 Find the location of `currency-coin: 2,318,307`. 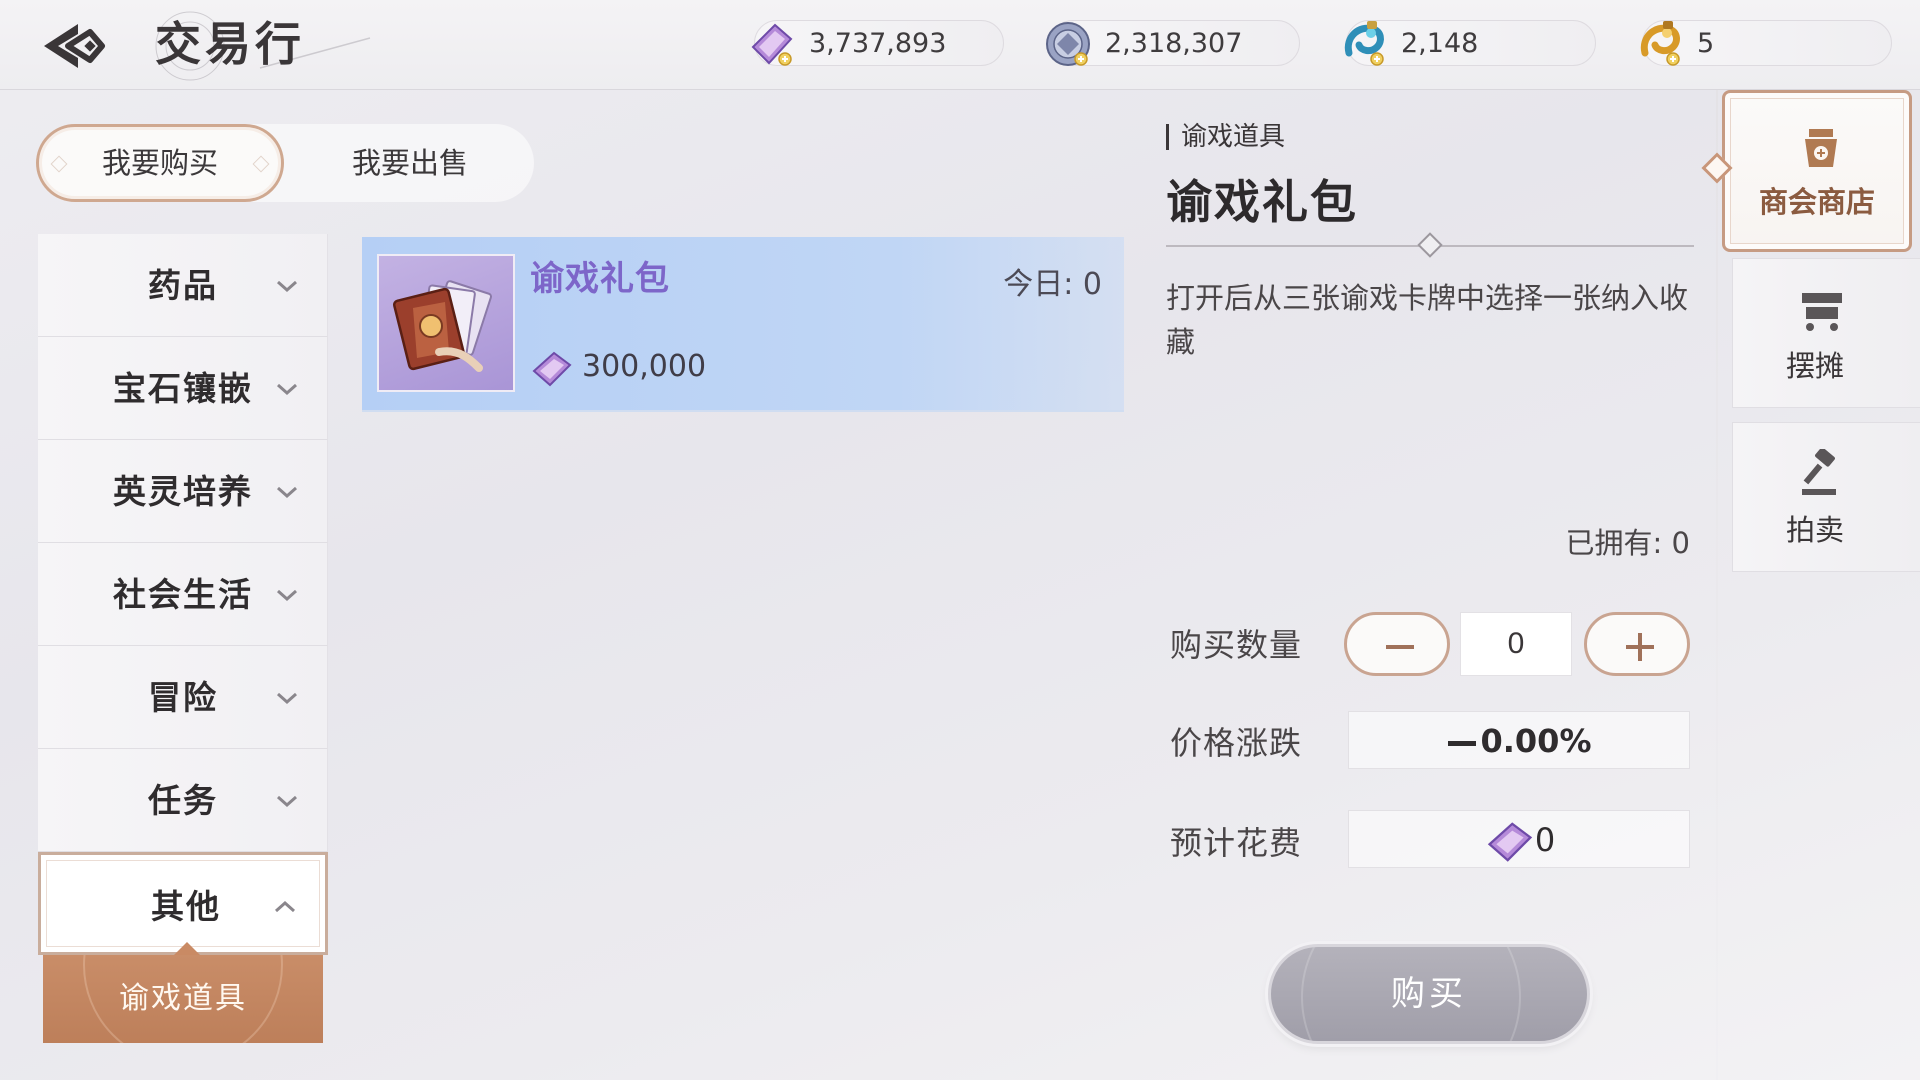

currency-coin: 2,318,307 is located at coordinates (1173, 43).